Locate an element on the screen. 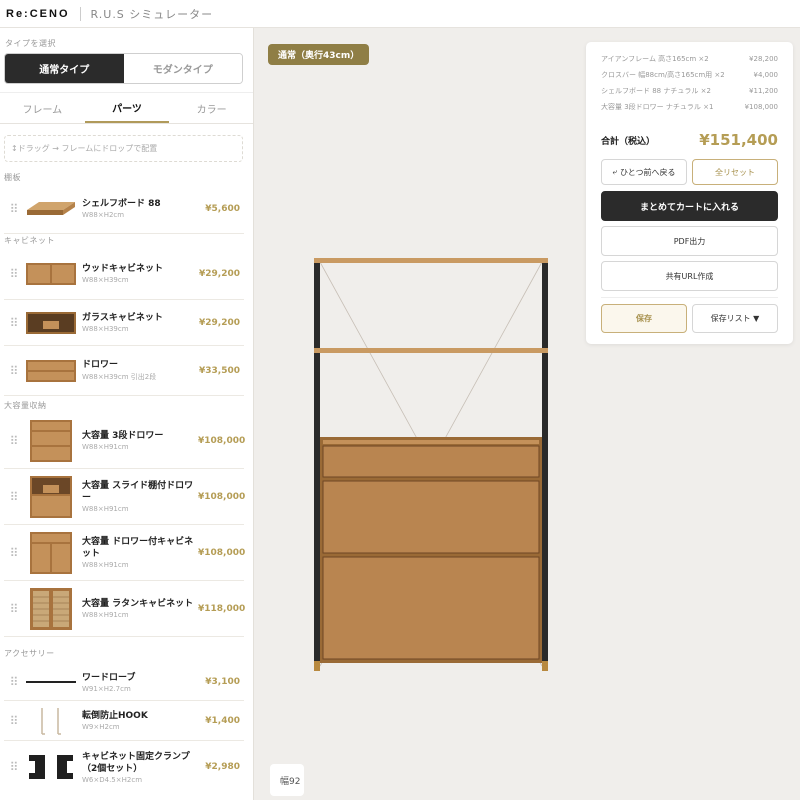 The width and height of the screenshot is (800, 800). tab-color: カラー is located at coordinates (211, 108).